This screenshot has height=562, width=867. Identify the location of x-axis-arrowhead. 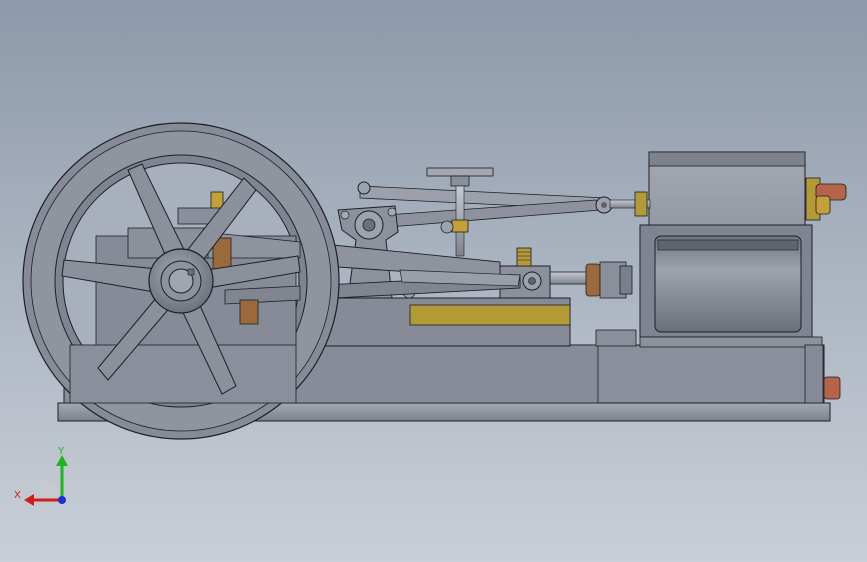
(29, 500).